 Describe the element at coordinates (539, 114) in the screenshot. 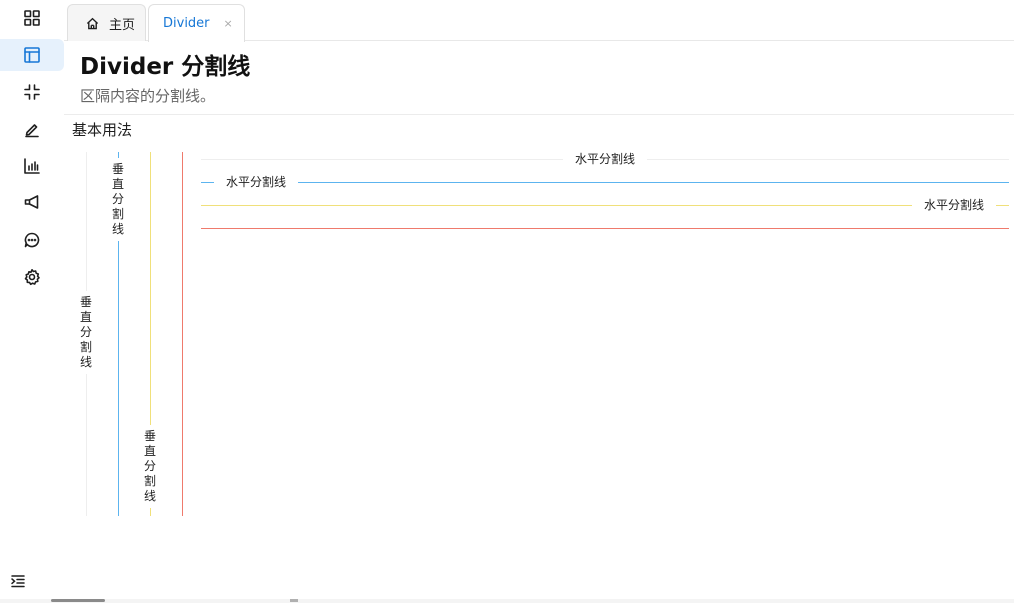

I see `header-divider` at that location.